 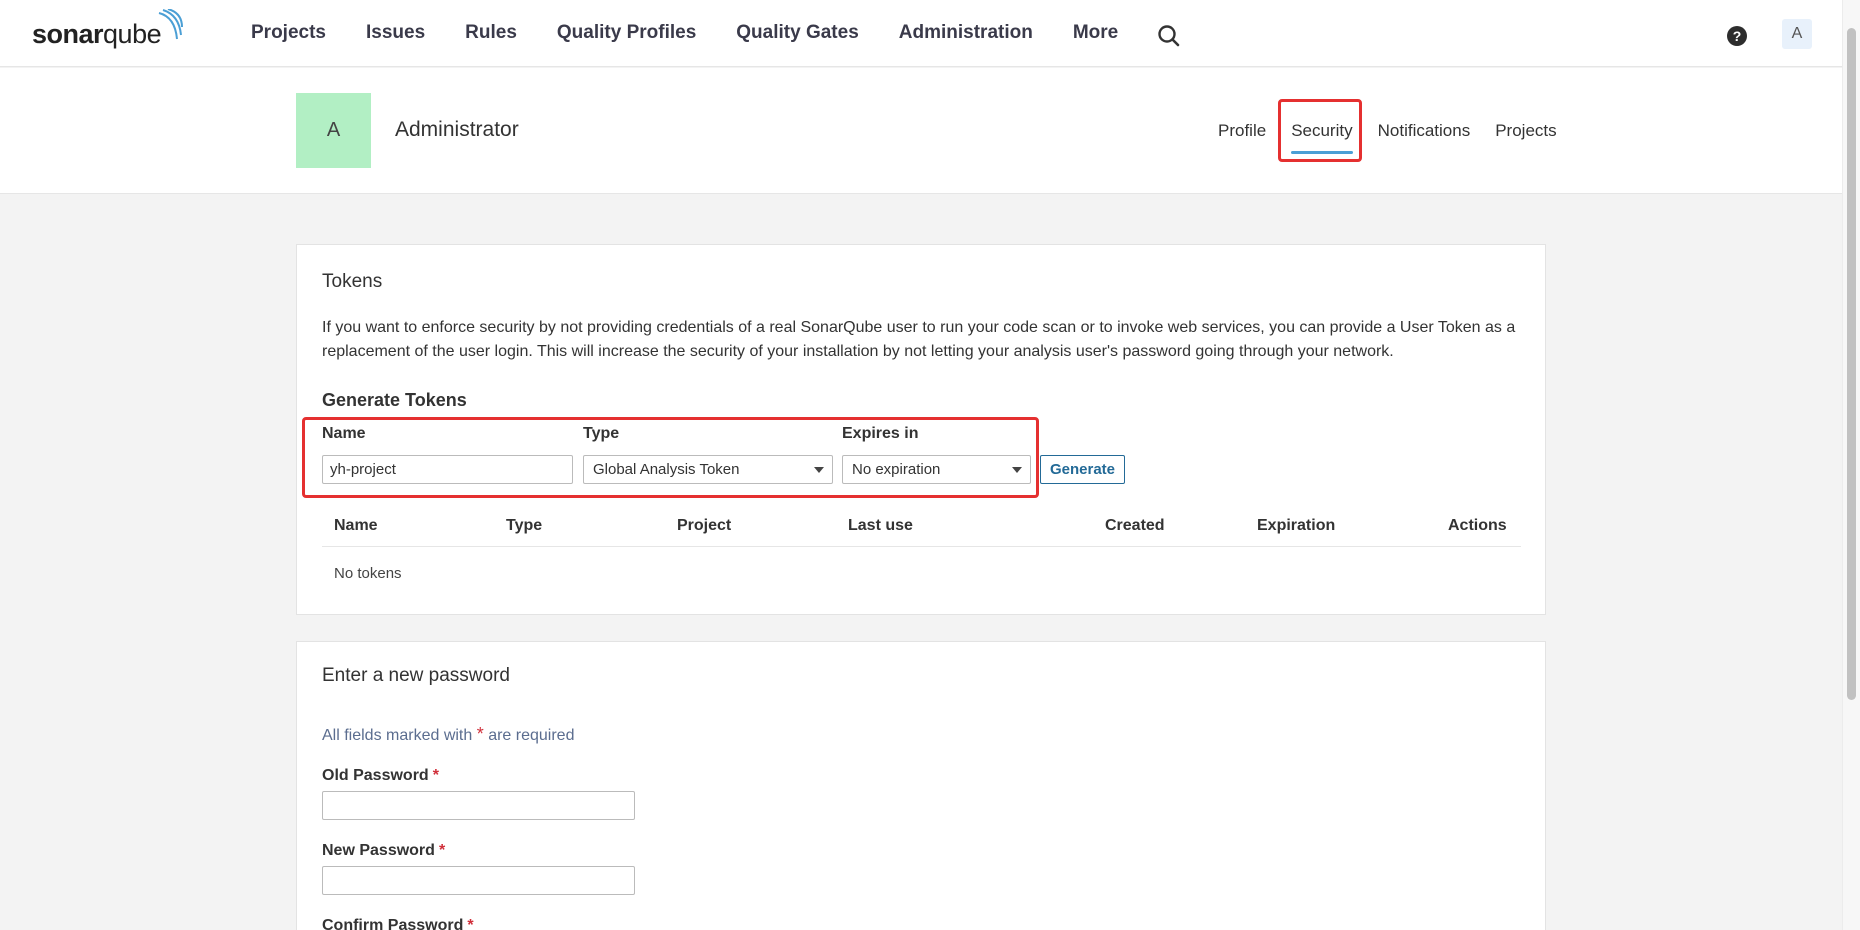 What do you see at coordinates (797, 33) in the screenshot?
I see `nav-quality-gates: Quality Gates` at bounding box center [797, 33].